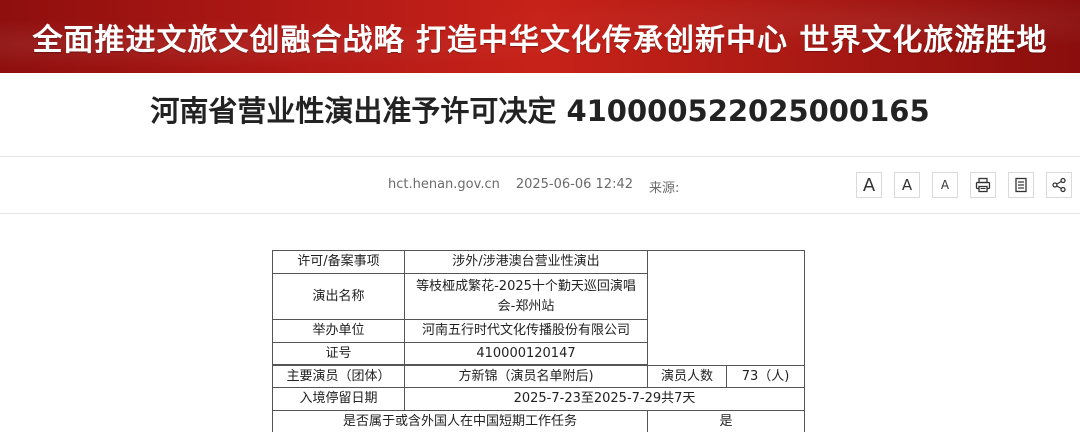  I want to click on table-label: 举办单位, so click(338, 331).